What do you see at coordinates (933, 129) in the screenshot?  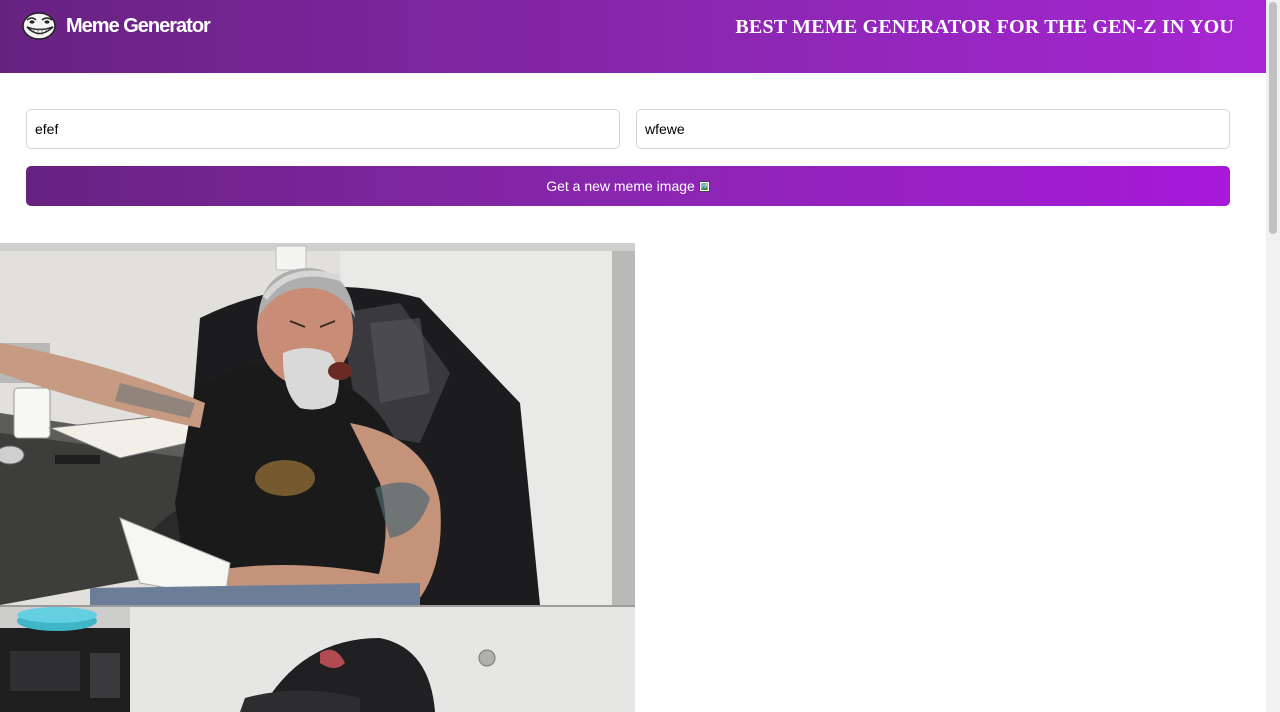 I see `bottom-text-input` at bounding box center [933, 129].